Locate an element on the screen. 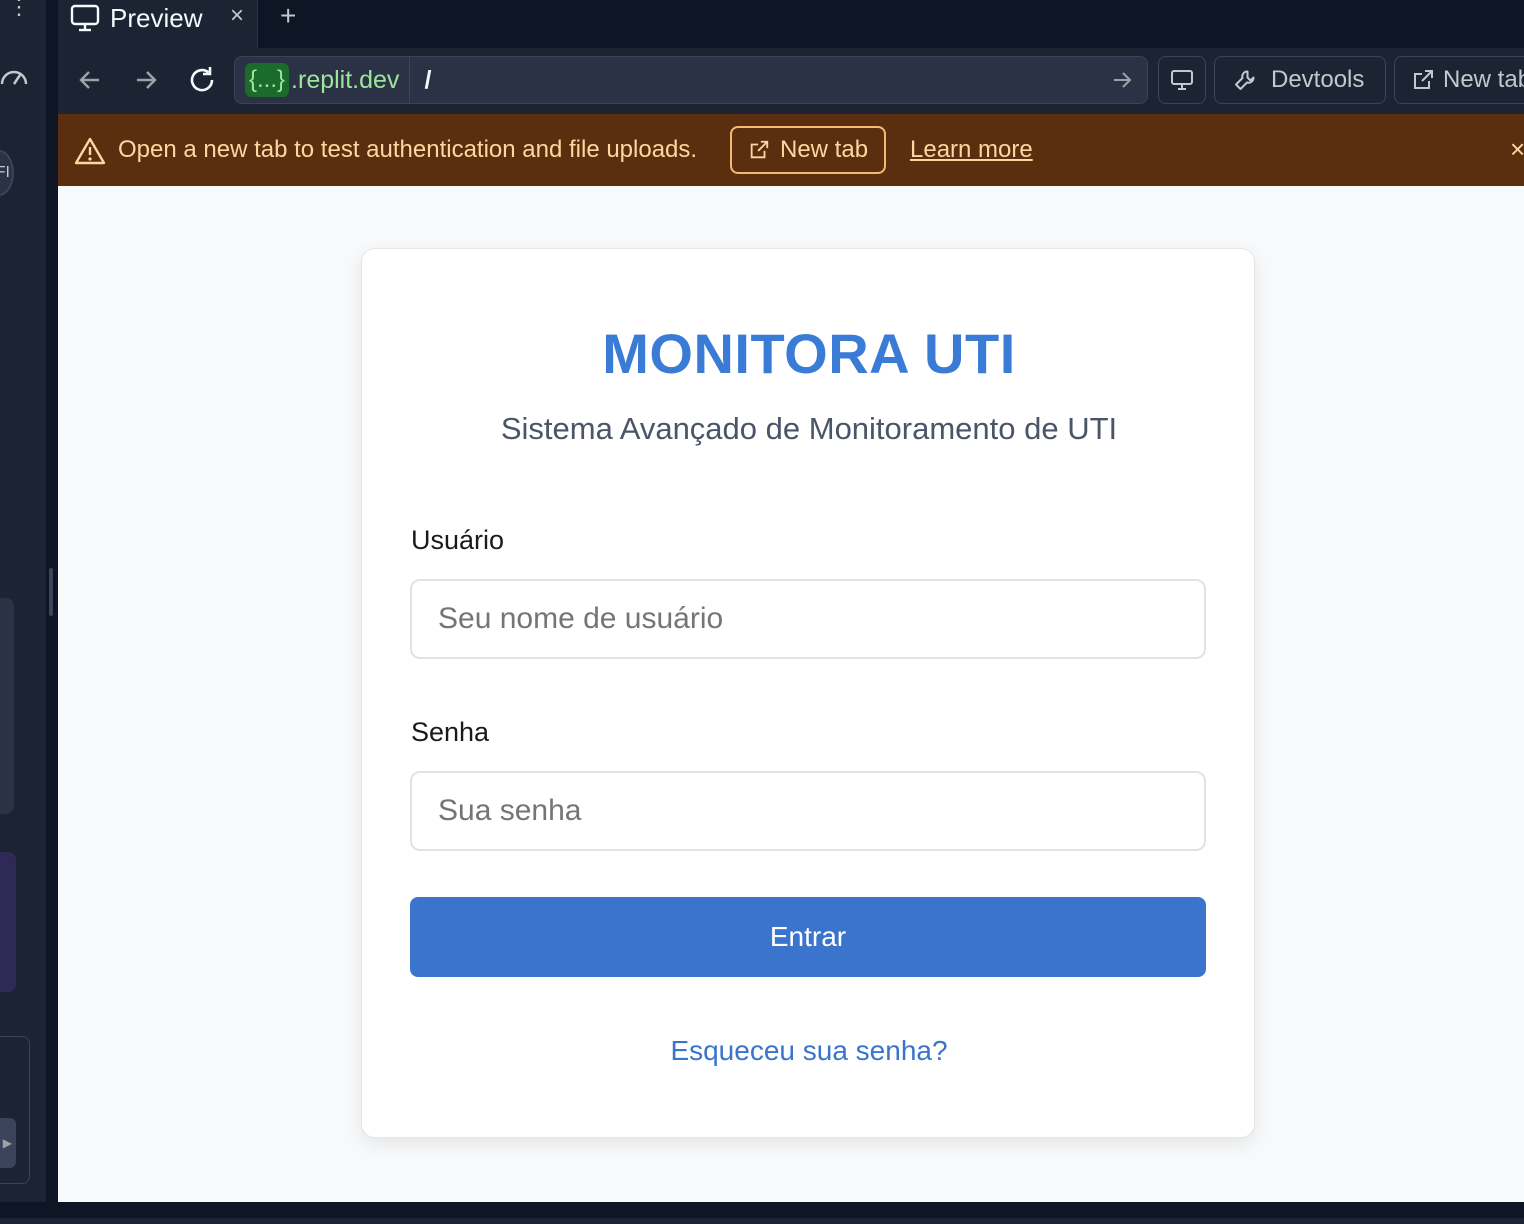 The image size is (1524, 1224). avatar-initials: FI is located at coordinates (5, 172).